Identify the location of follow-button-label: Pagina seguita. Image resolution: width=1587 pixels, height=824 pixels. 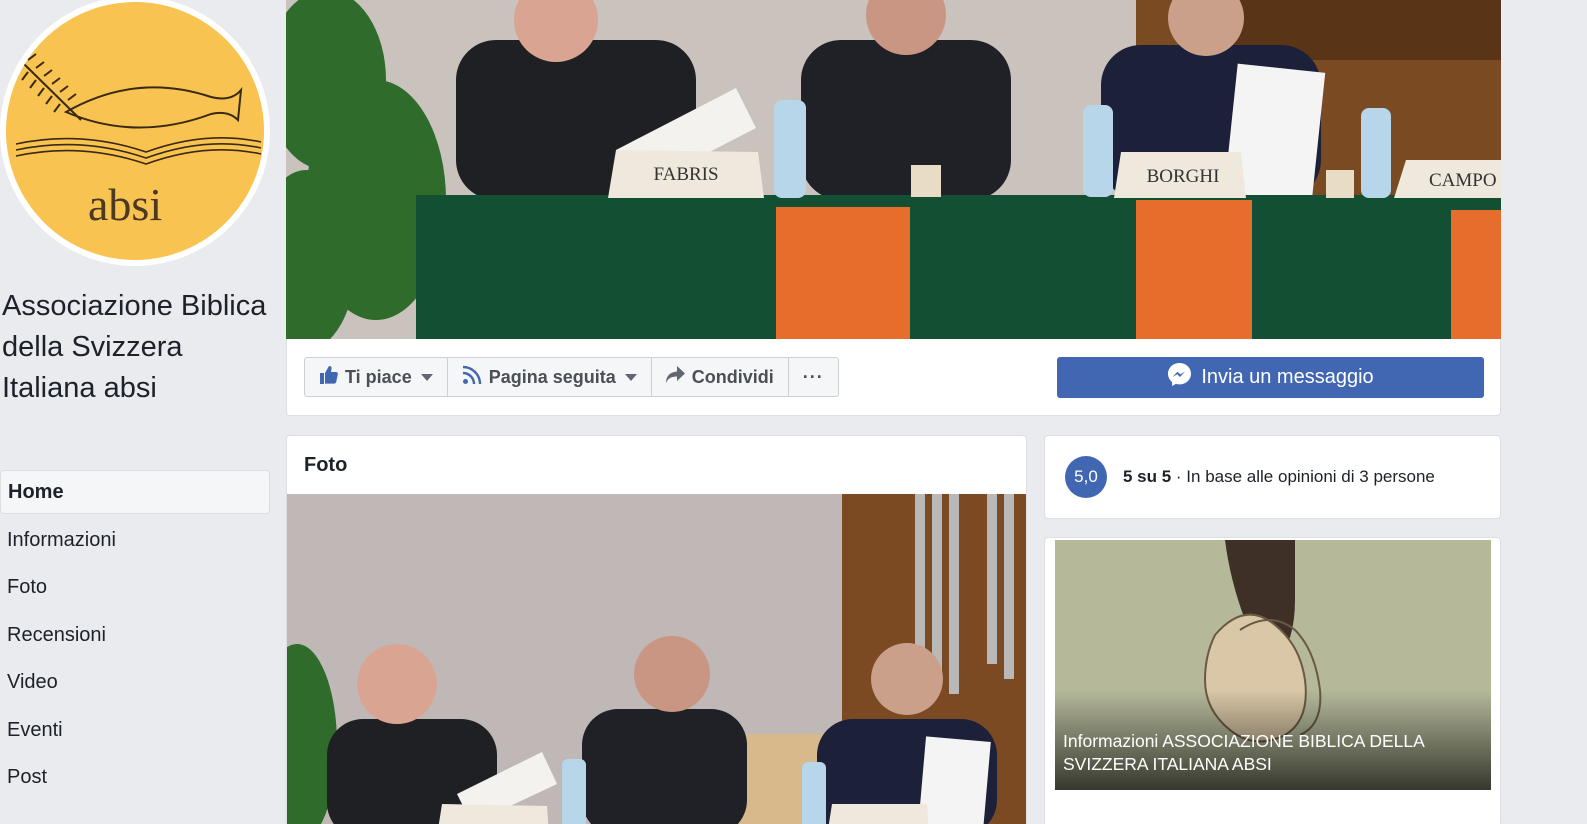
(552, 376).